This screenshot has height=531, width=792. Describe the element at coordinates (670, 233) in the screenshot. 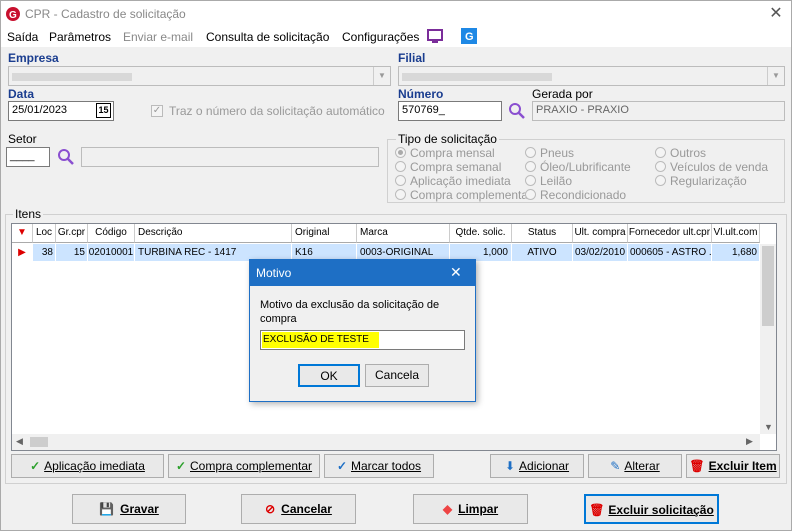

I see `col-header: Fornecedor ult.cpr` at that location.